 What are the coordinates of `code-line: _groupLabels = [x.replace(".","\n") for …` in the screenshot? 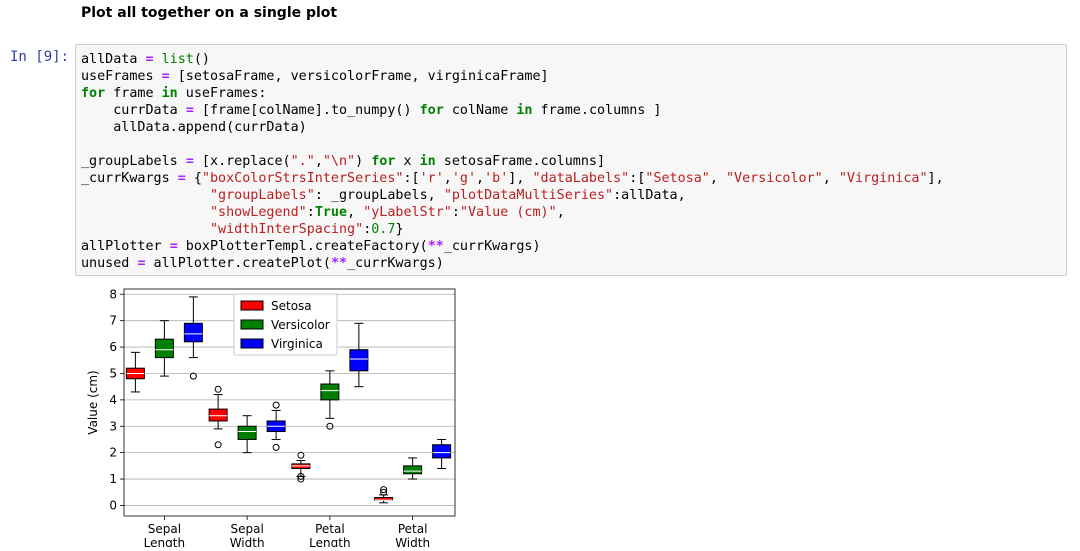 It's located at (343, 161).